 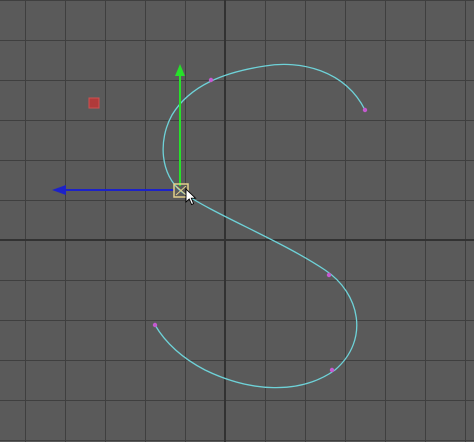 I want to click on move-manipulator, so click(x=120, y=131).